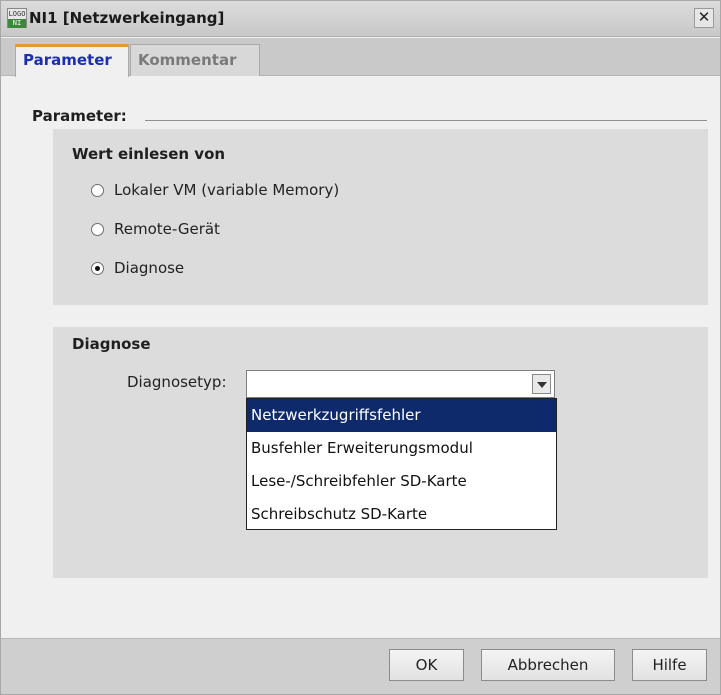 The width and height of the screenshot is (721, 695). I want to click on radio-button-checked-icon, so click(97, 268).